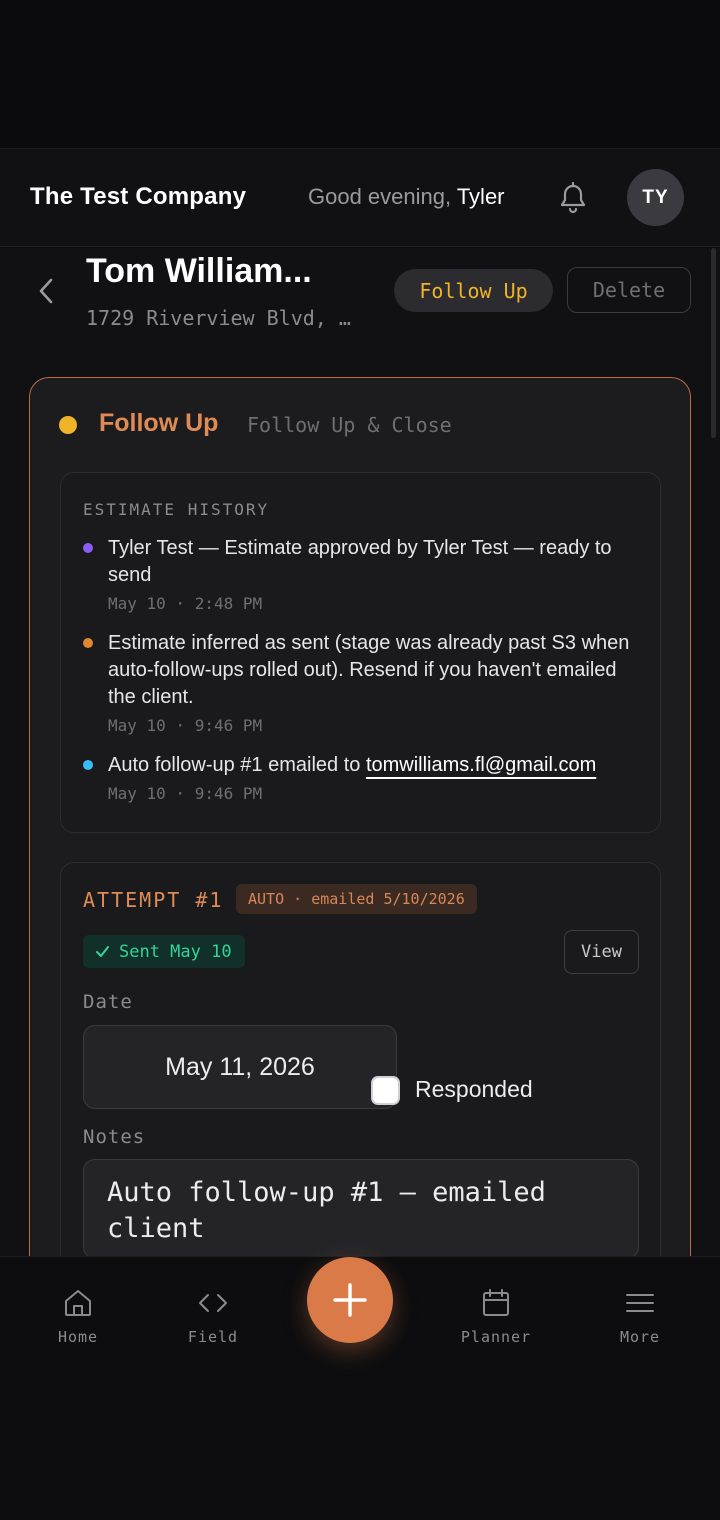 This screenshot has height=1520, width=720. What do you see at coordinates (380, 196) in the screenshot?
I see `greeting-prefix: Good evening,` at bounding box center [380, 196].